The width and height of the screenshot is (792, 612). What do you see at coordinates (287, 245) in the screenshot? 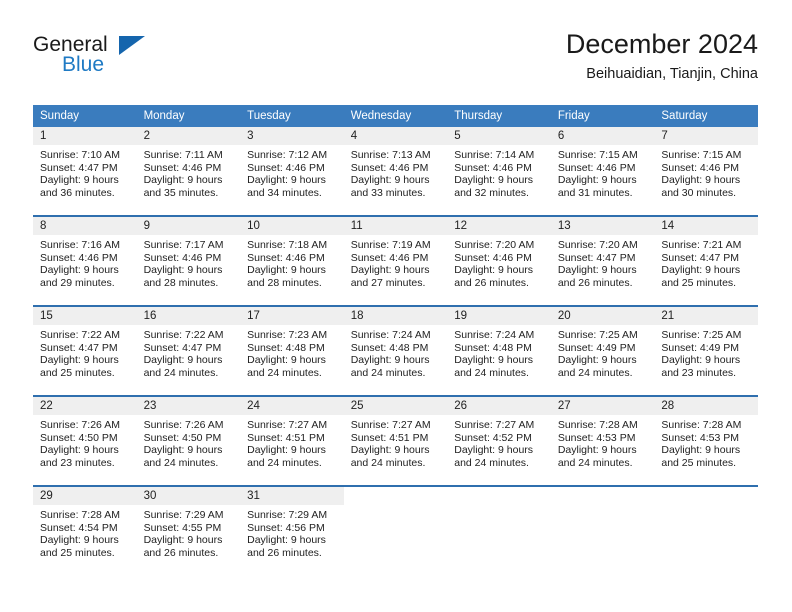
I see `sunrise-text: Sunrise: 7:18 AM` at bounding box center [287, 245].